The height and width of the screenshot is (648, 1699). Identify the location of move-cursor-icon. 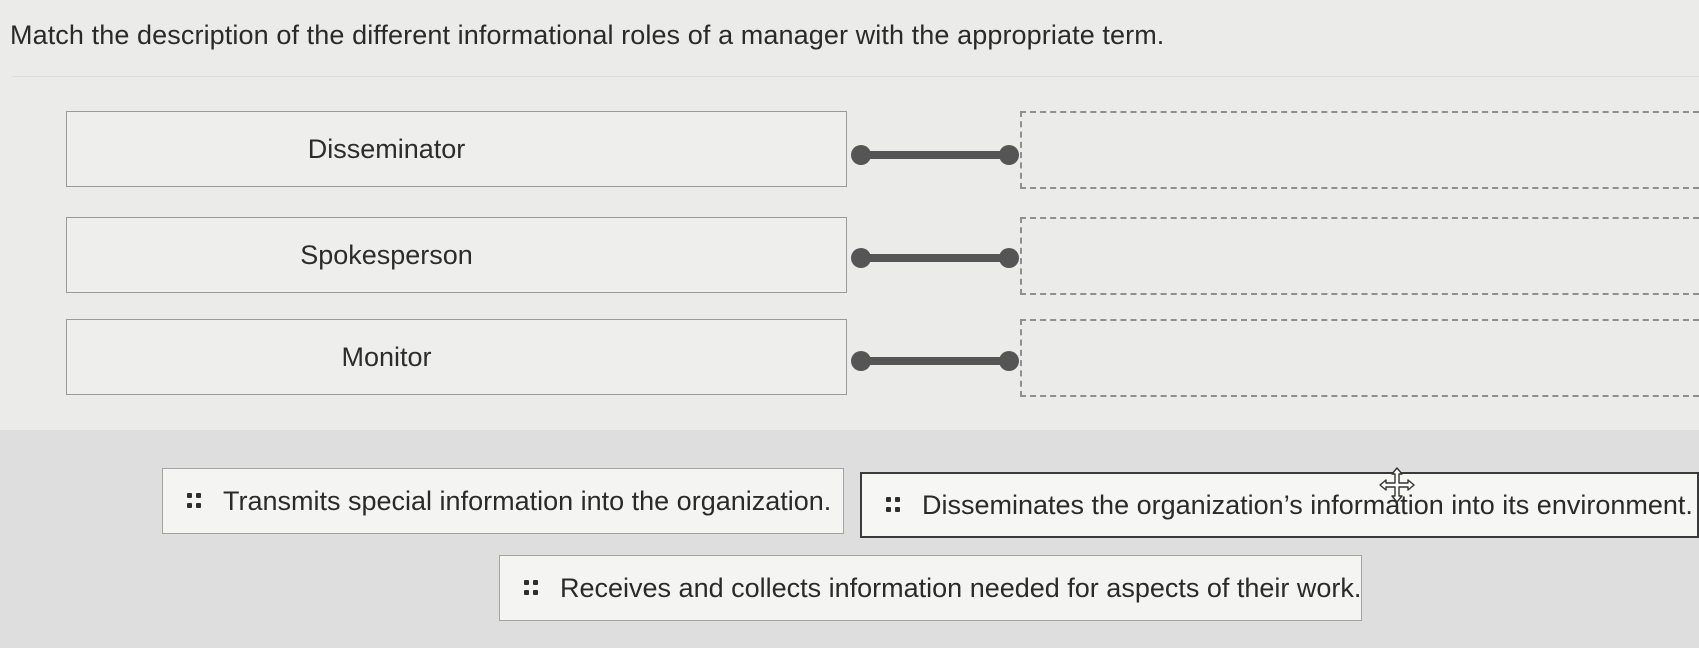
(1397, 485).